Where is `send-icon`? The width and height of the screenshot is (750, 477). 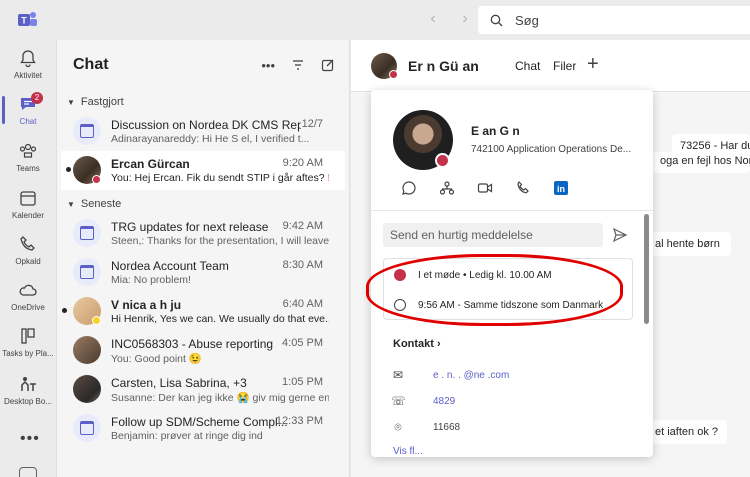
send-icon is located at coordinates (620, 235).